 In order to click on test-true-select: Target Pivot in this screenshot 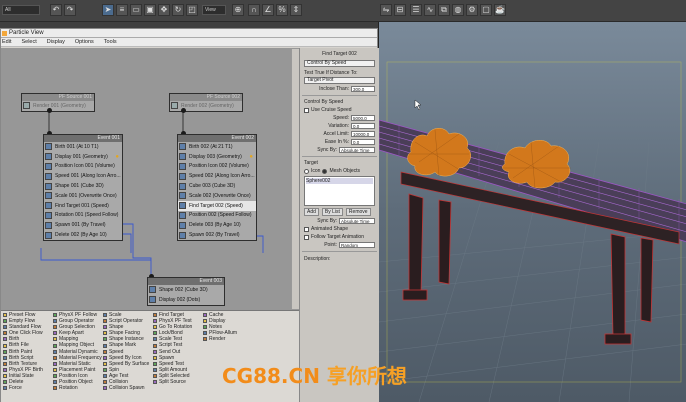, I will do `click(339, 80)`.